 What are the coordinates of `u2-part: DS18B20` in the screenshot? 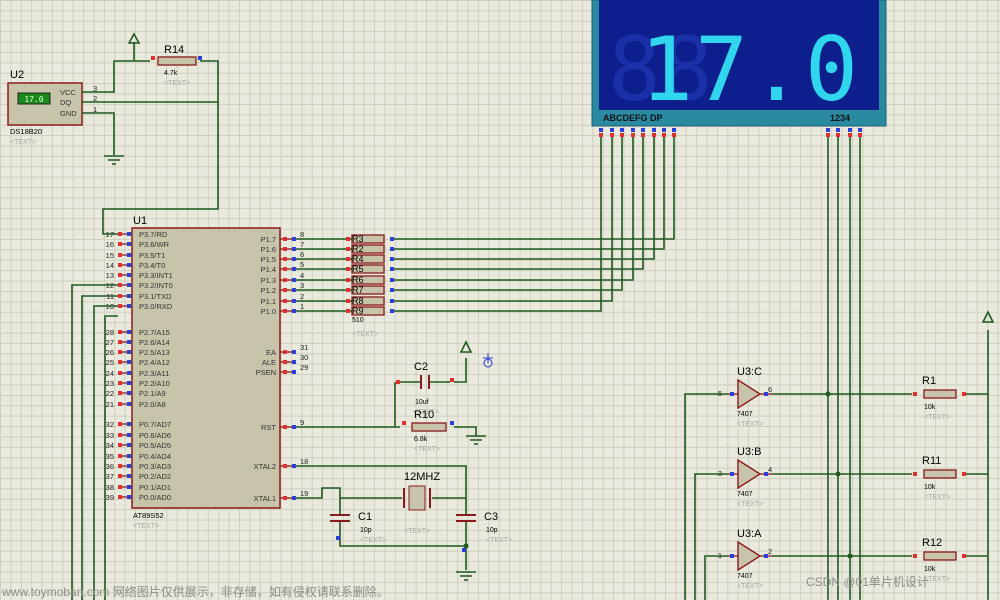 It's located at (26, 131).